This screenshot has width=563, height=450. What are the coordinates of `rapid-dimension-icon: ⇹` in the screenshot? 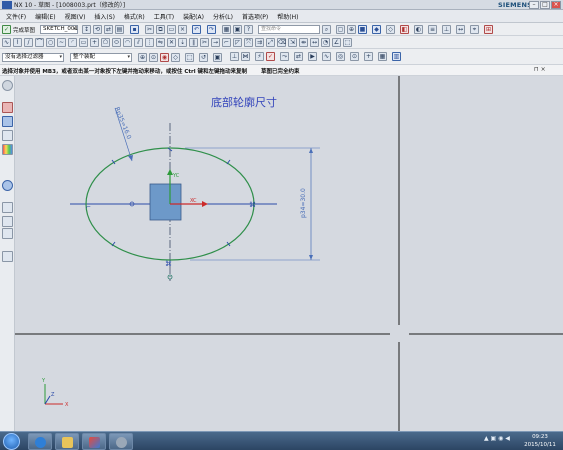 It's located at (303, 42).